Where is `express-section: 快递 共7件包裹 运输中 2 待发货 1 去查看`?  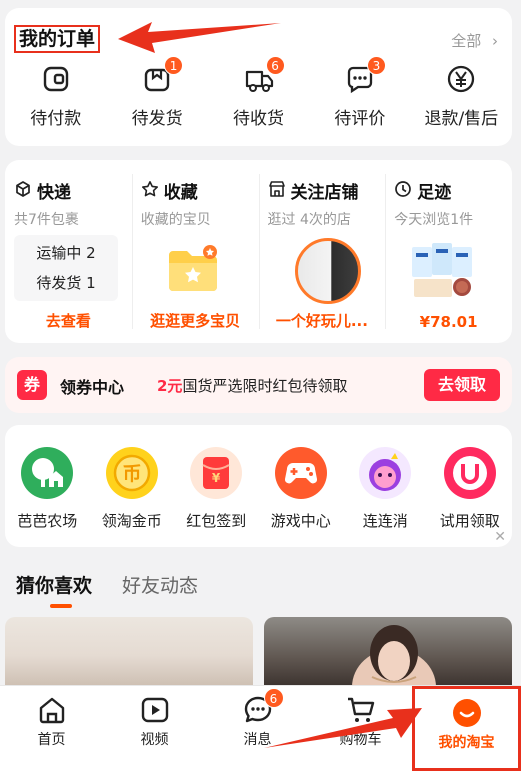
express-section: 快递 共7件包裹 运输中 2 待发货 1 去查看 is located at coordinates (68, 251).